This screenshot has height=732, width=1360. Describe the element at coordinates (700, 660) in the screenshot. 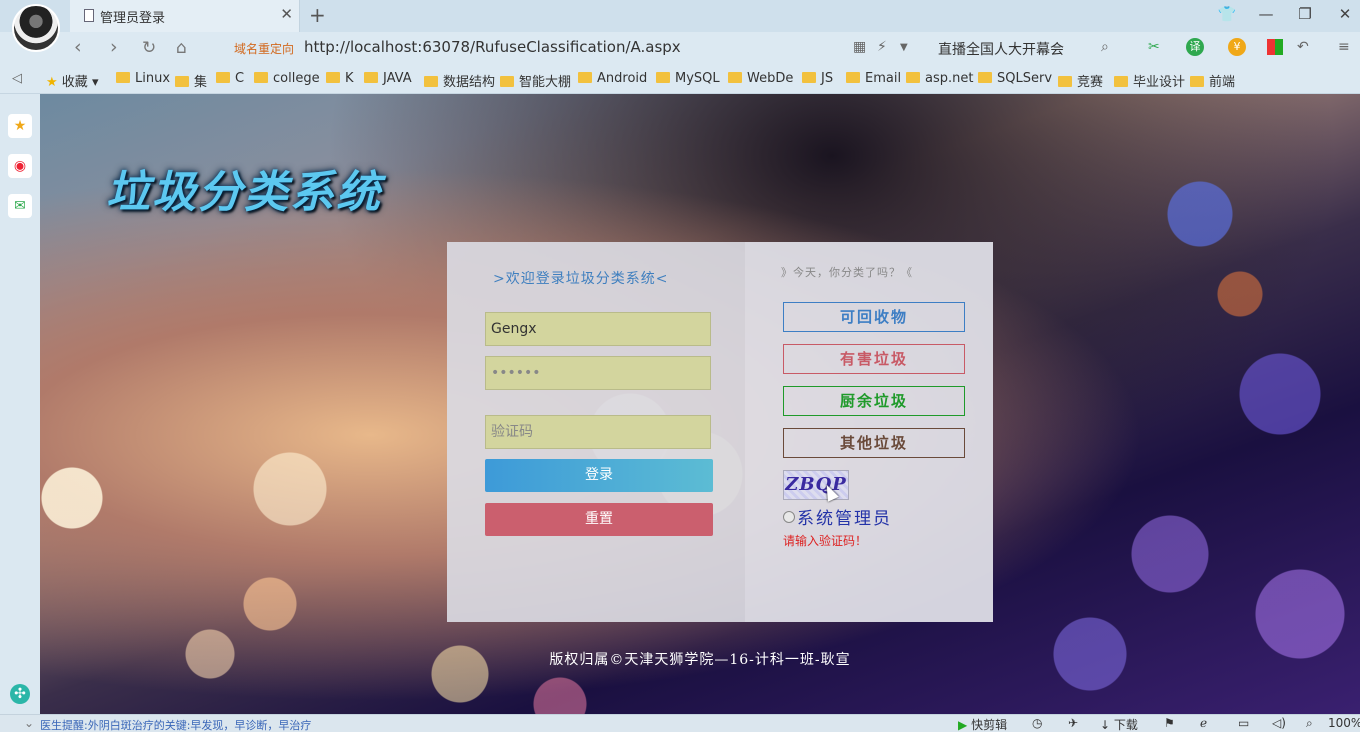

I see `copyright-footer: 版权归属©天津天狮学院—16-计科一班-耿宣` at that location.